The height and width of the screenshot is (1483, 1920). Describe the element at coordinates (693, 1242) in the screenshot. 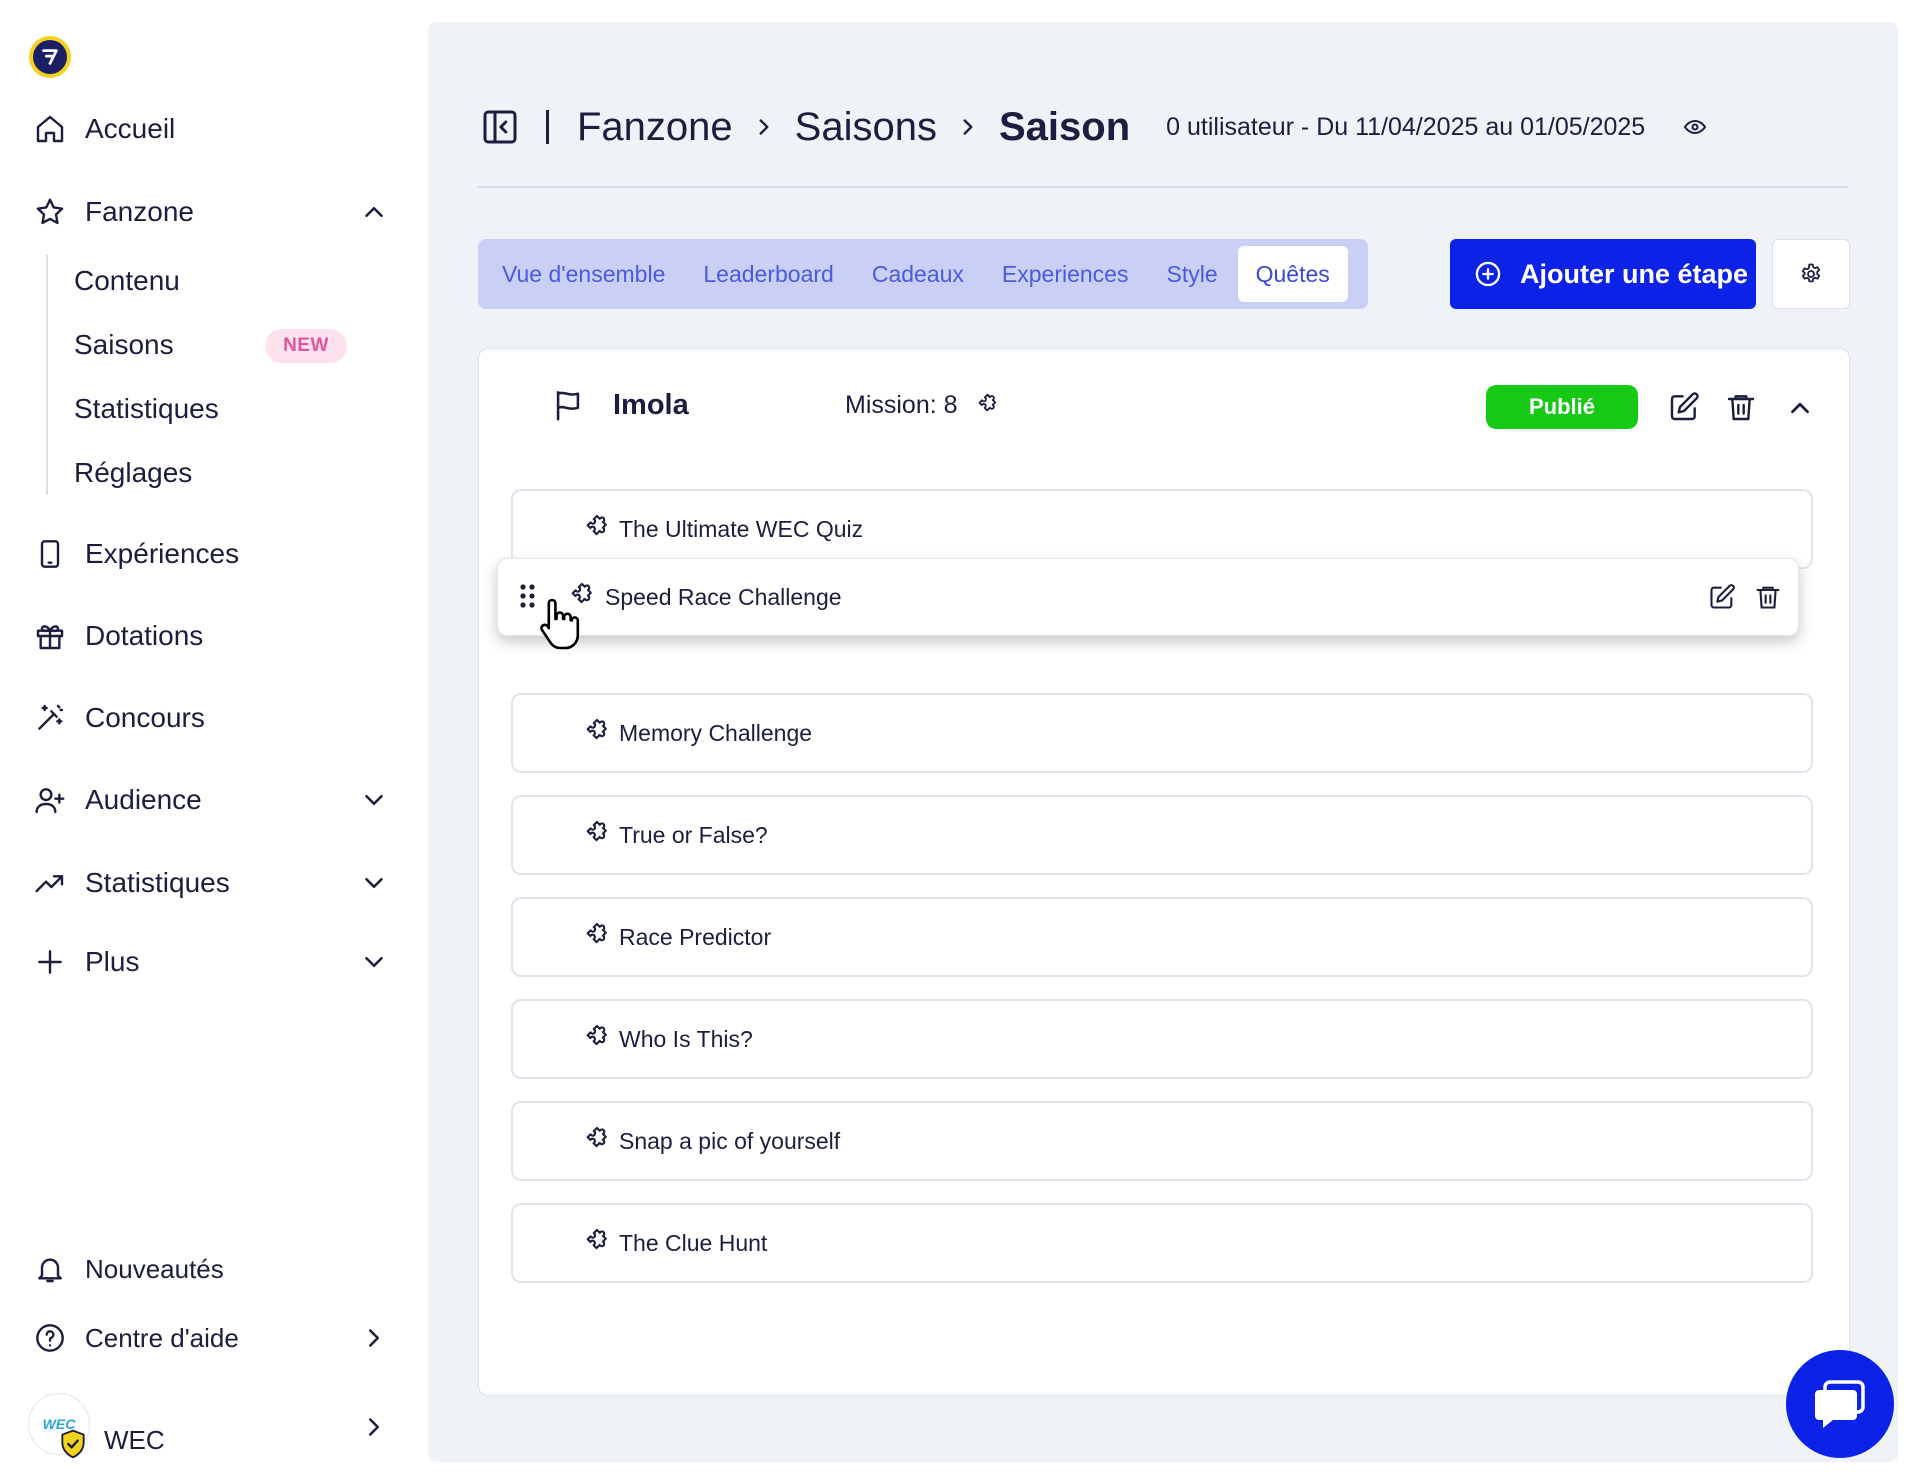

I see `quest-label: The Clue Hunt` at that location.